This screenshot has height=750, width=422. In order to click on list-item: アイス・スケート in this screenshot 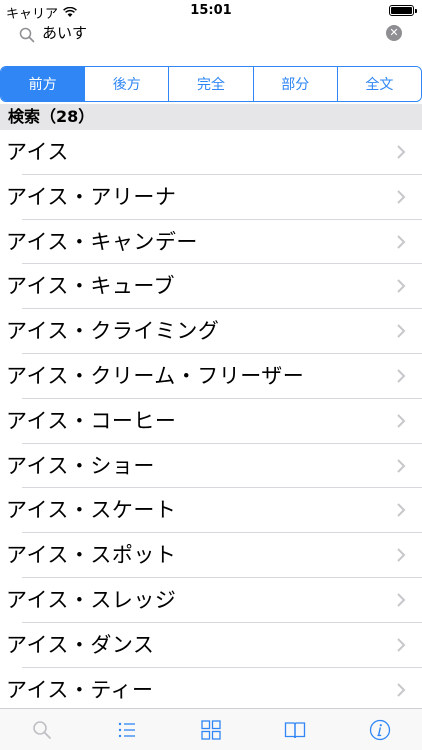, I will do `click(214, 511)`.